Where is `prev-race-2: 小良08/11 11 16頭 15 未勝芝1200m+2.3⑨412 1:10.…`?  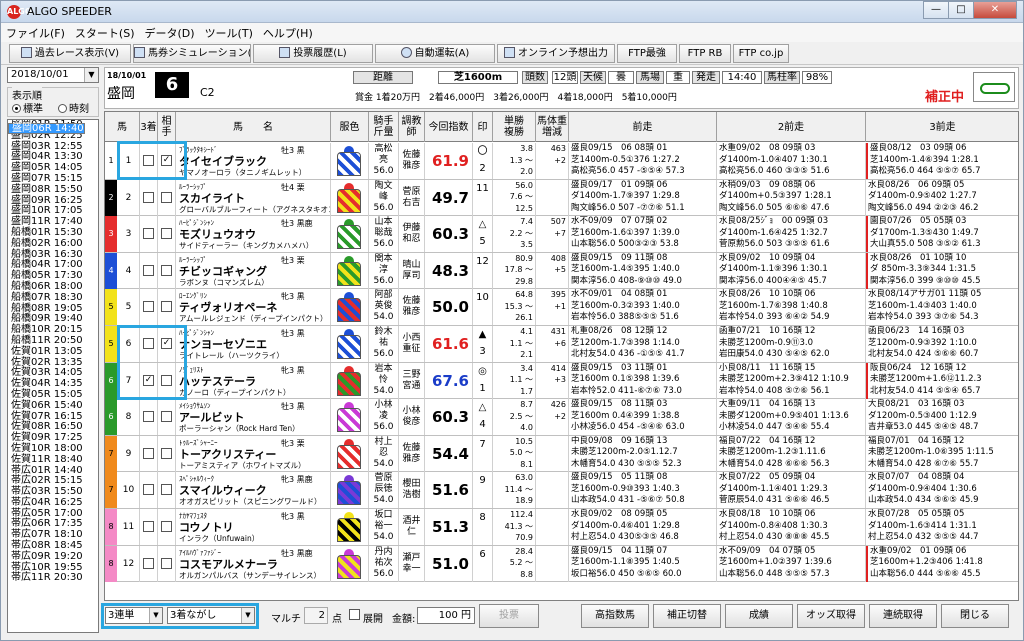 prev-race-2: 小良08/11 11 16頭 15 未勝芝1200m+2.3⑨412 1:10.… is located at coordinates (791, 380).